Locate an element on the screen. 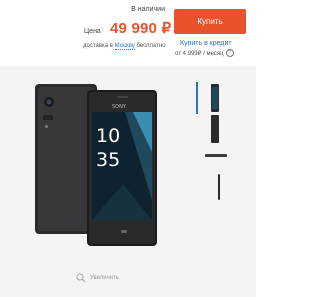 Image resolution: width=320 pixels, height=297 pixels. delivery-suffix: бесплатно is located at coordinates (151, 46).